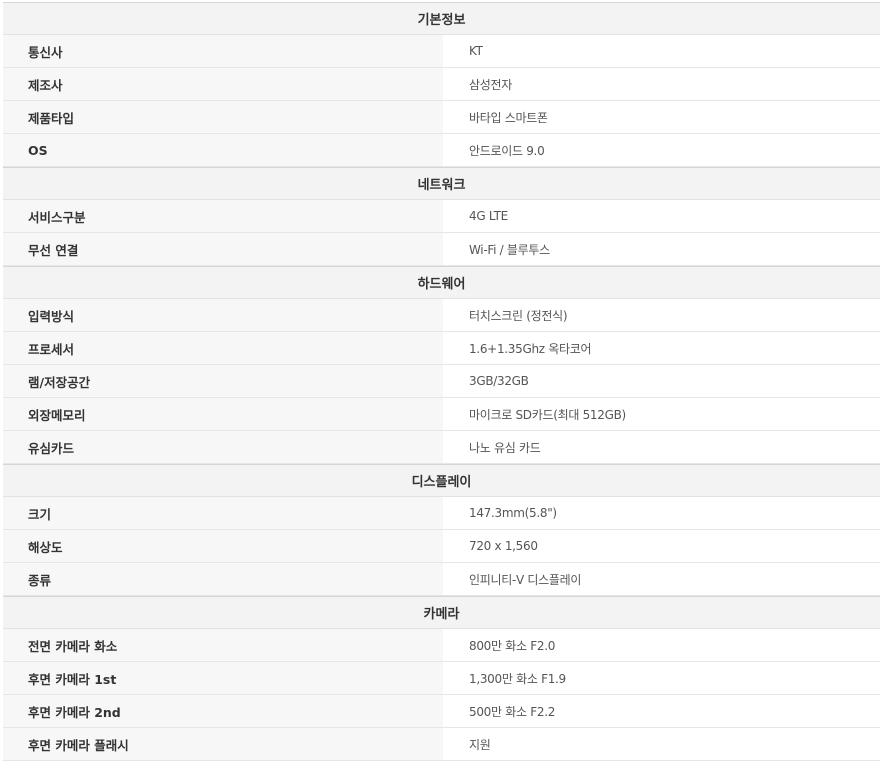 The height and width of the screenshot is (761, 884). I want to click on spec-label: 외장메모리, so click(223, 414).